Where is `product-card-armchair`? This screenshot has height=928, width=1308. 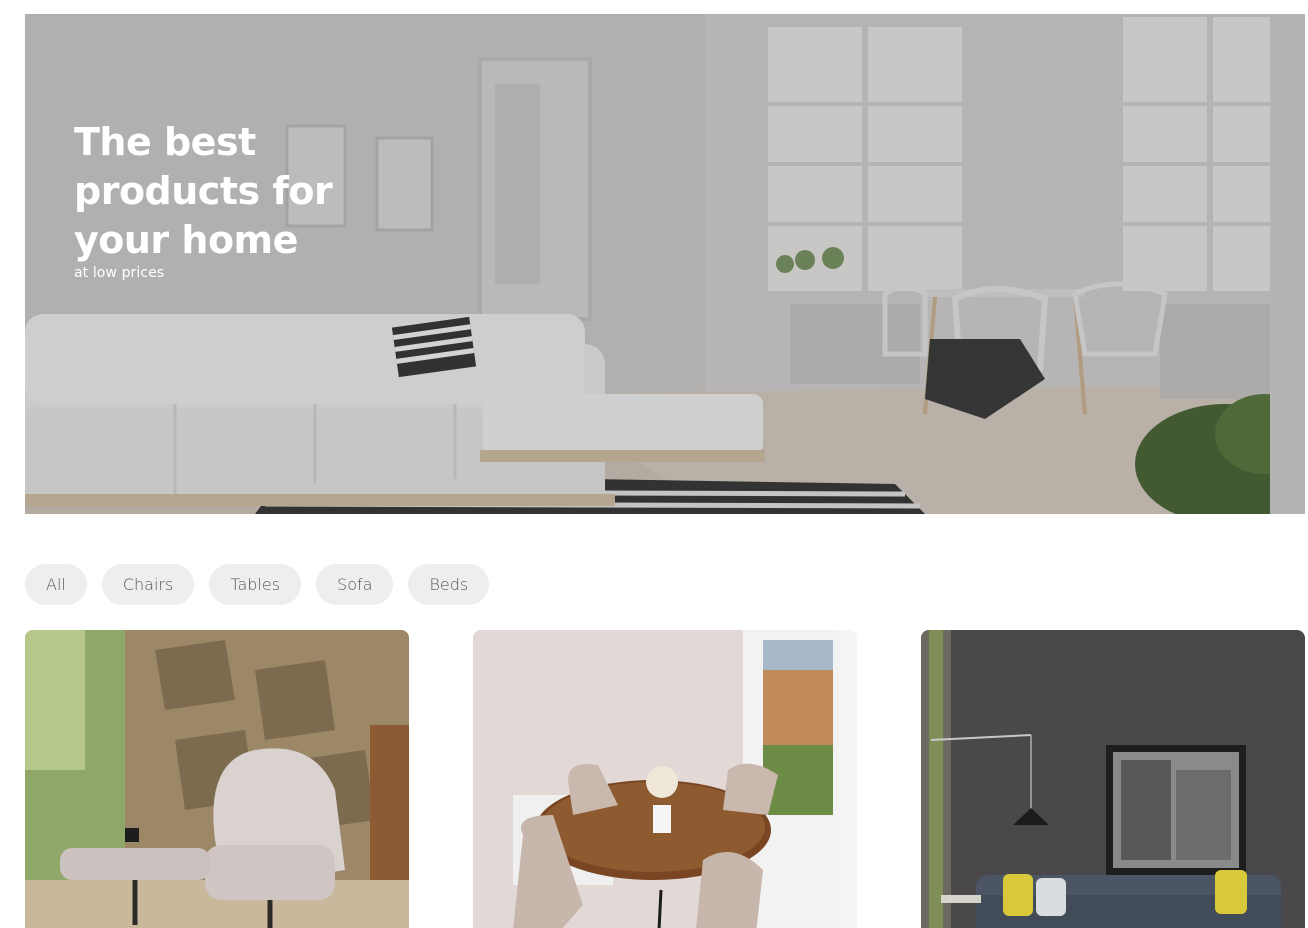
product-card-armchair is located at coordinates (217, 779).